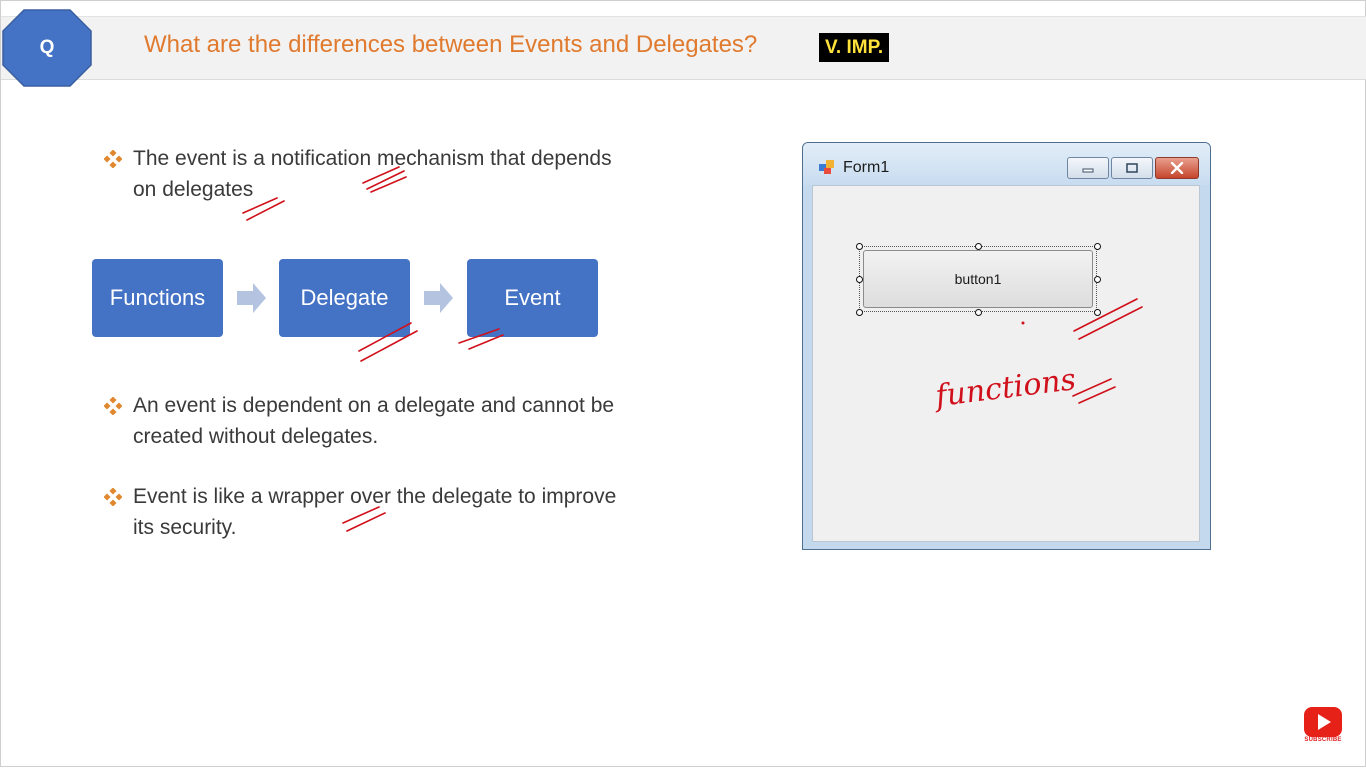 The image size is (1366, 768). What do you see at coordinates (826, 167) in the screenshot?
I see `form-app-icon` at bounding box center [826, 167].